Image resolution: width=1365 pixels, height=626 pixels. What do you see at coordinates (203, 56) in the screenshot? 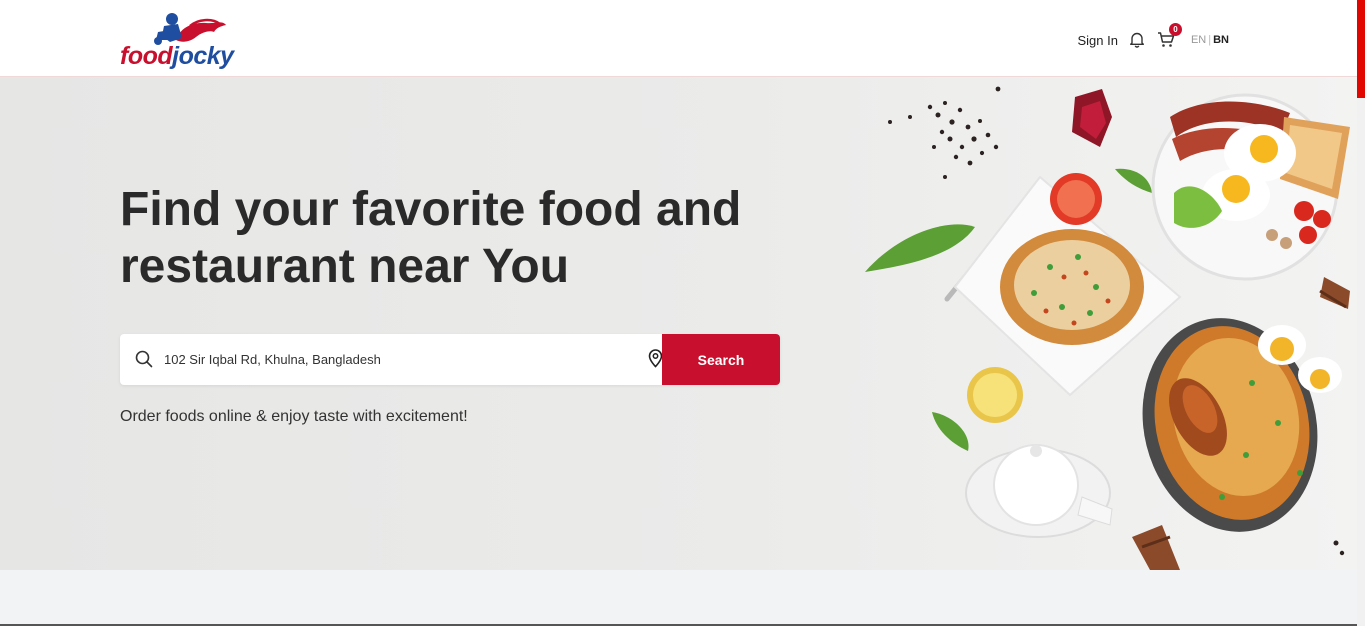
I see `brand-word-jocky: jocky` at bounding box center [203, 56].